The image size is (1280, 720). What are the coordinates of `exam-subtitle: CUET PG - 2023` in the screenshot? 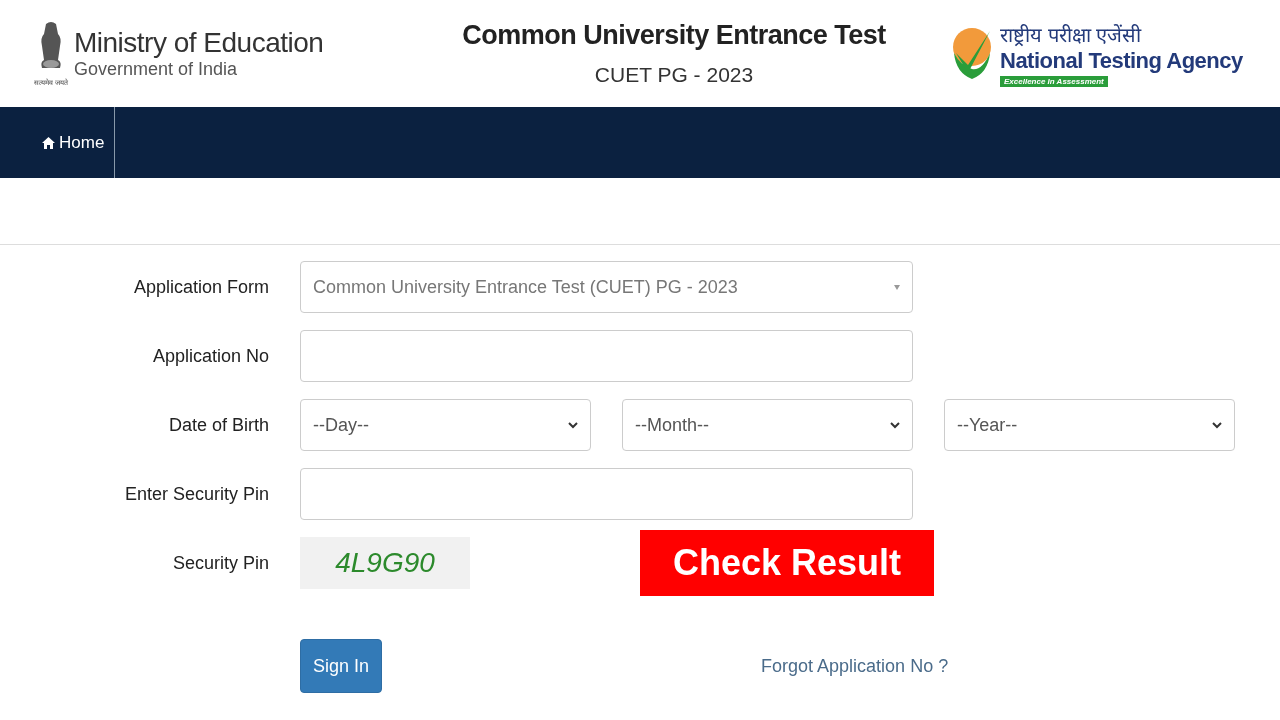 It's located at (674, 75).